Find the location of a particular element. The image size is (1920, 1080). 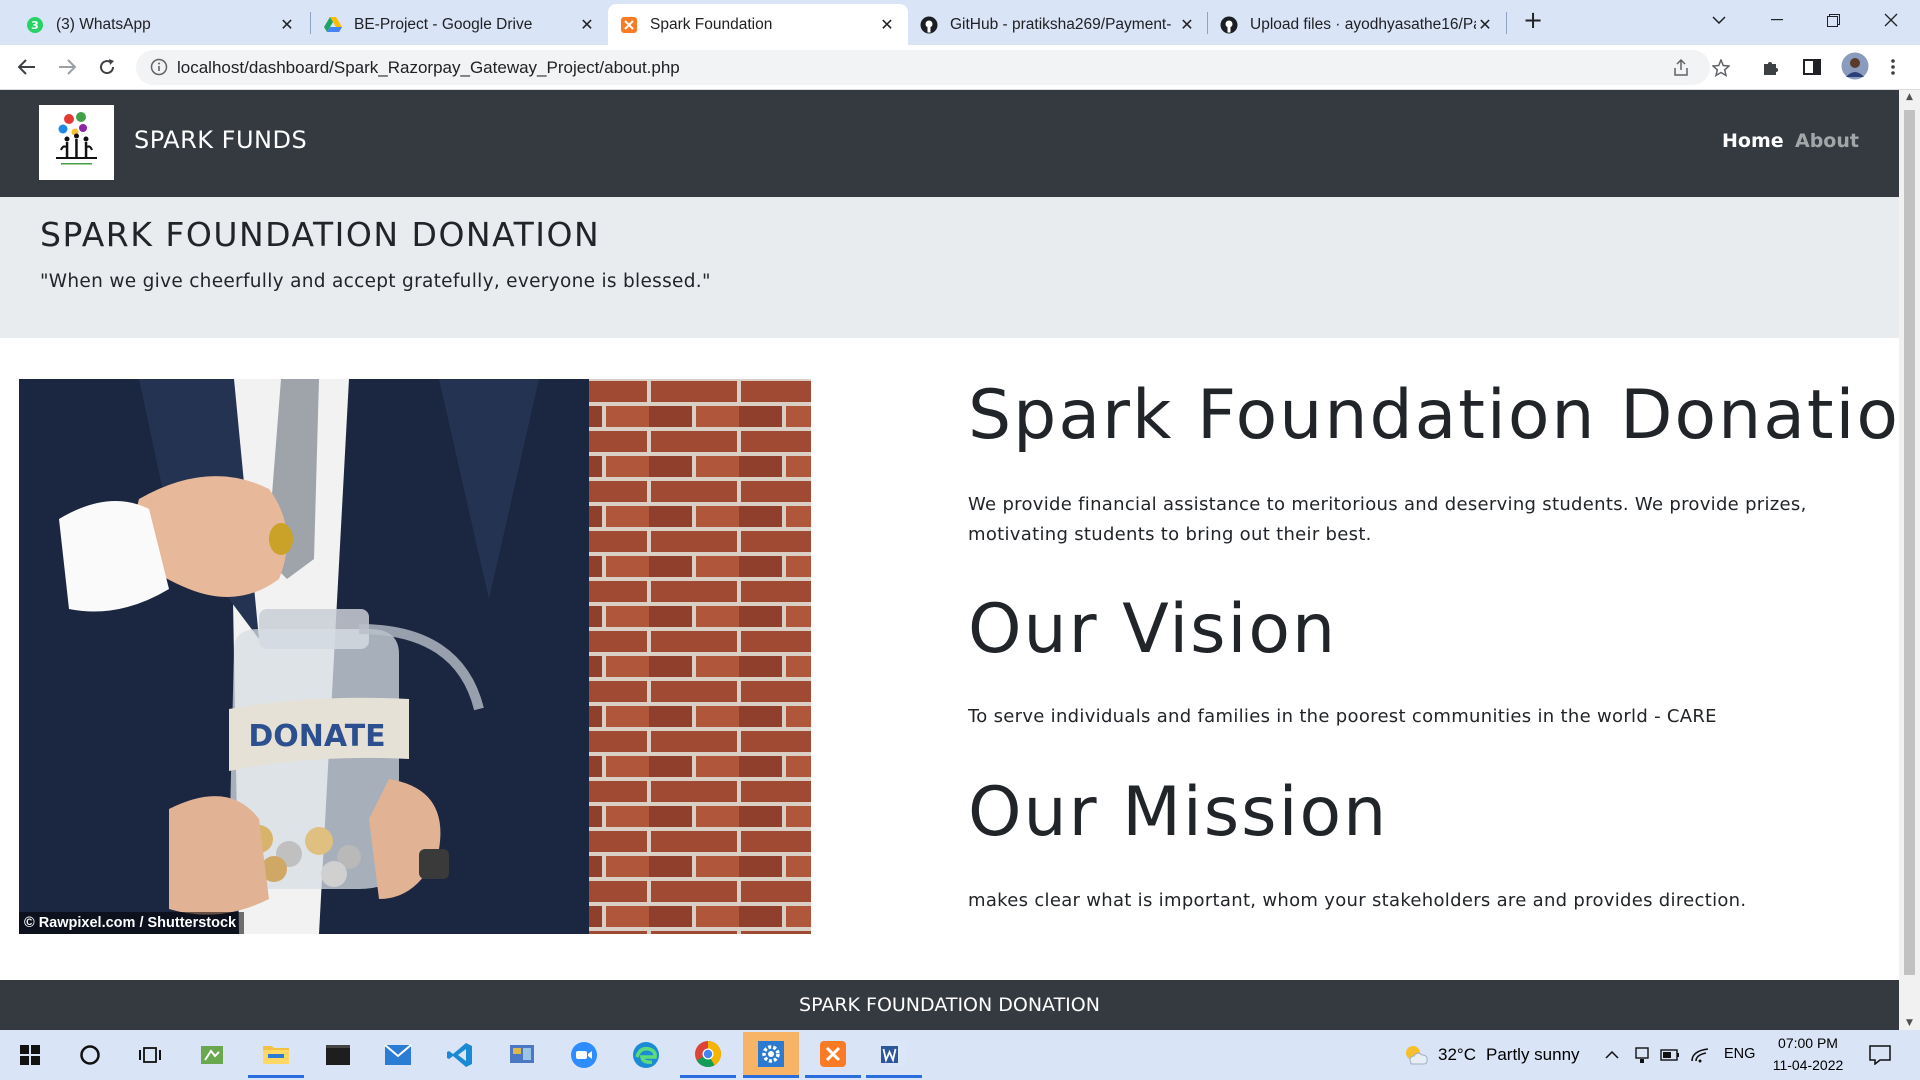

site-logo is located at coordinates (76, 142).